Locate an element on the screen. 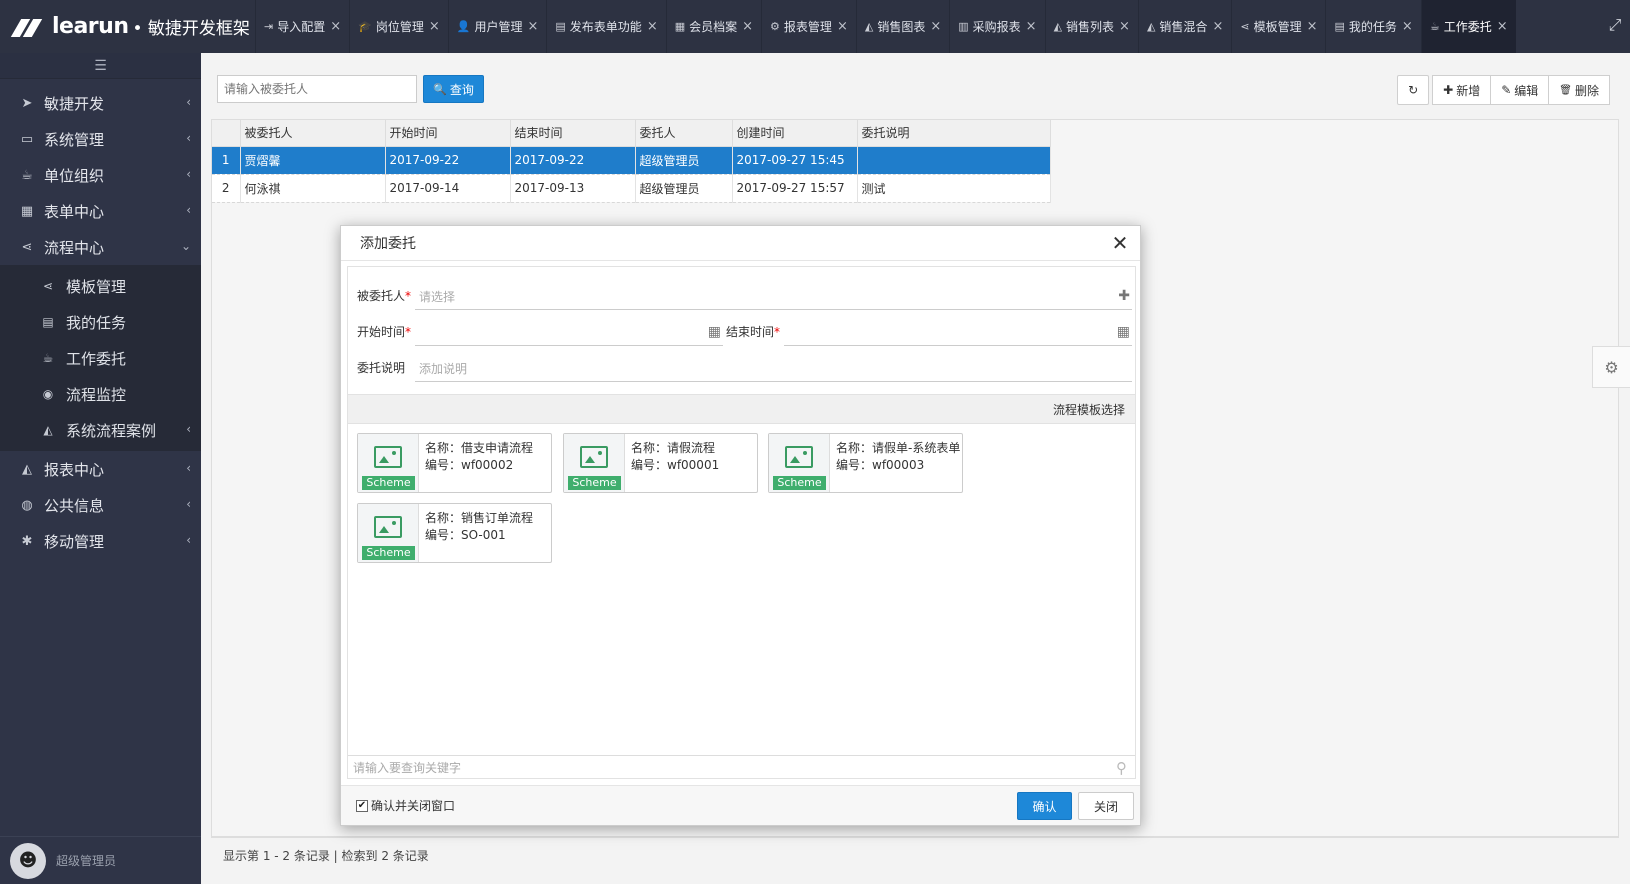  delegate-field: 请选择 ✚ is located at coordinates (773, 297).